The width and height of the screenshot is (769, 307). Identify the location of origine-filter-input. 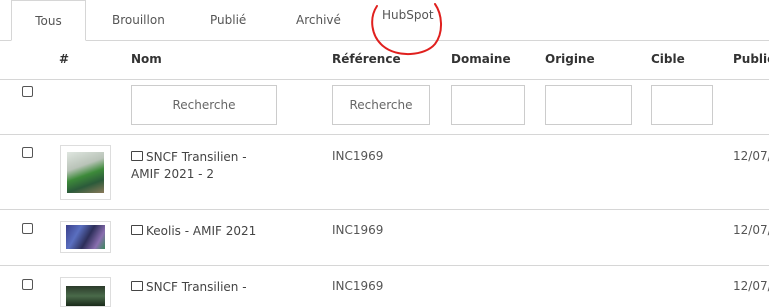
(588, 105).